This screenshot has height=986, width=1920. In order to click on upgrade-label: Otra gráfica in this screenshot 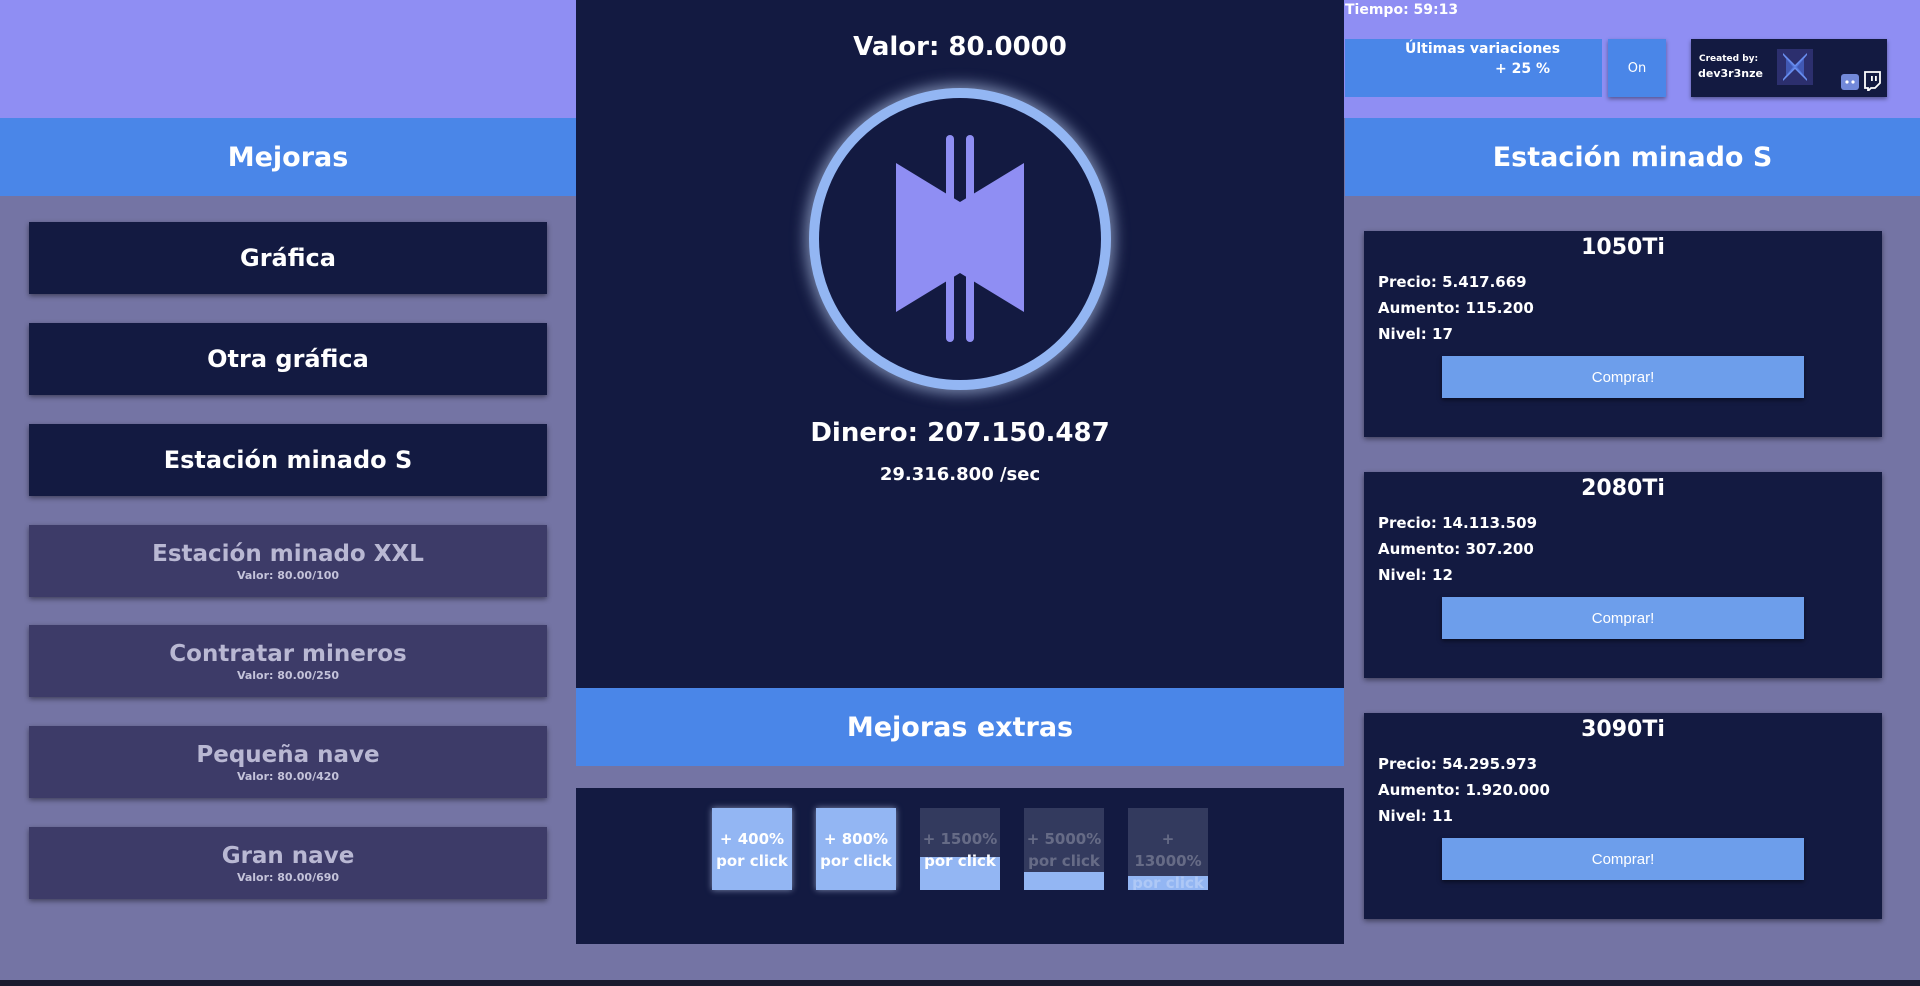, I will do `click(288, 359)`.